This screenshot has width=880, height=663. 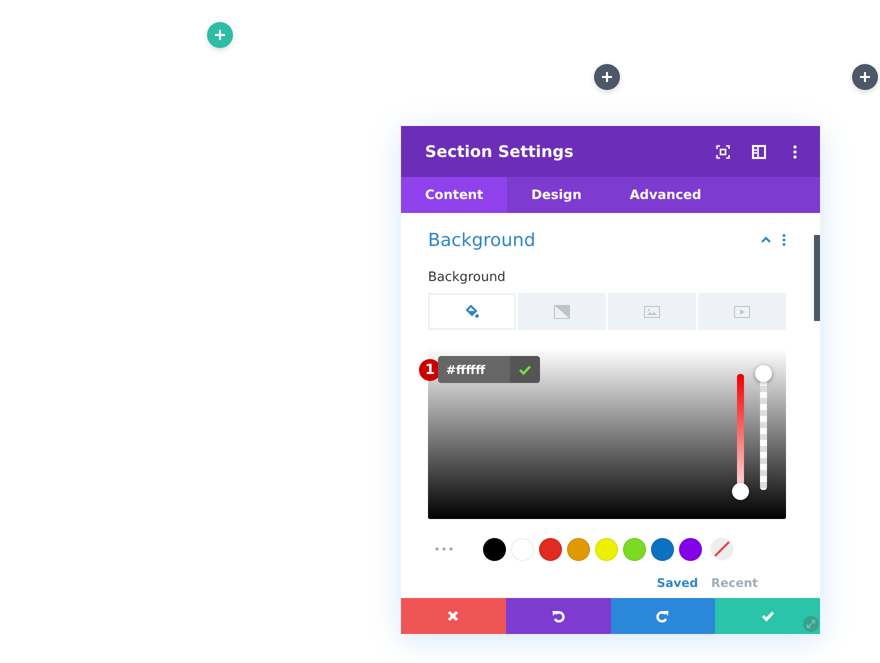 I want to click on hex-input: #ffffff, so click(x=474, y=369).